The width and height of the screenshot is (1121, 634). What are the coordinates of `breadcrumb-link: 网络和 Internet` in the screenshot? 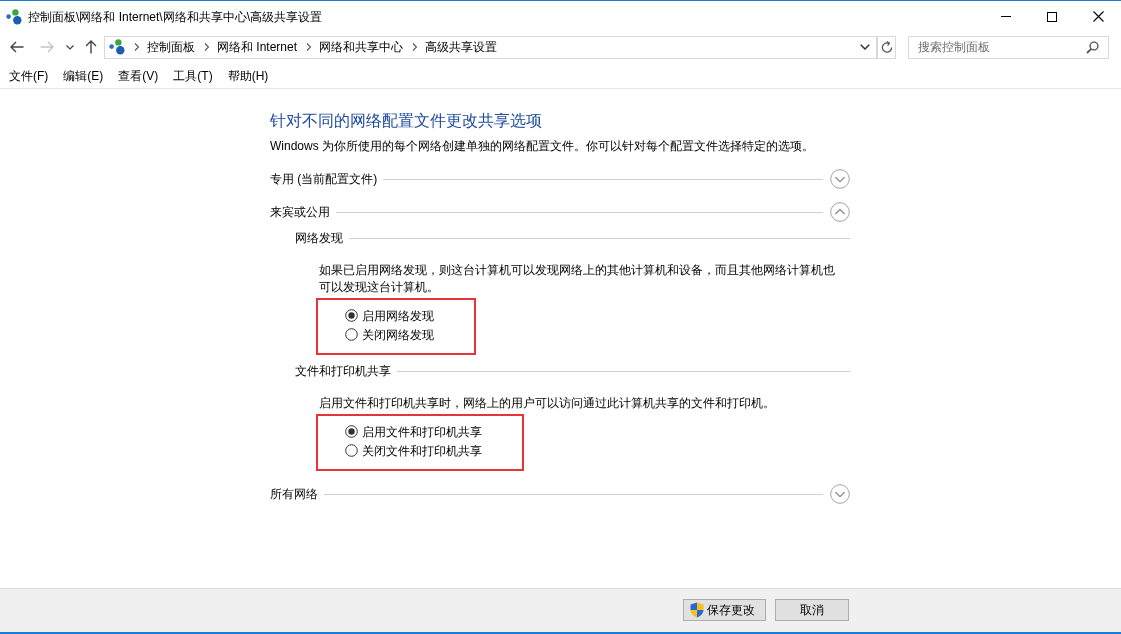 It's located at (257, 47).